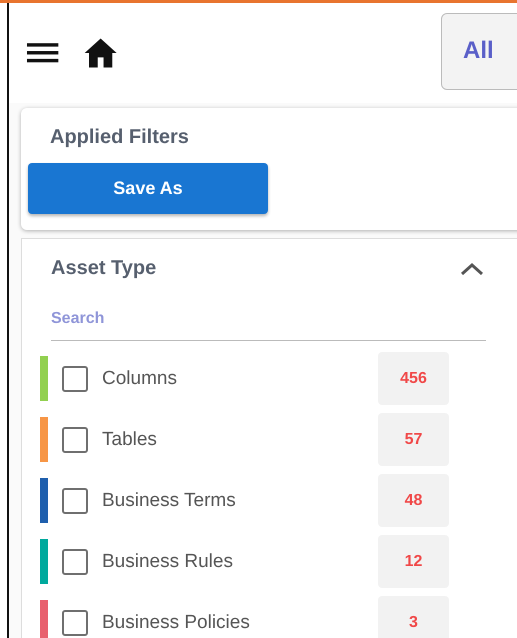 This screenshot has width=517, height=638. I want to click on item-label: Columns, so click(140, 379).